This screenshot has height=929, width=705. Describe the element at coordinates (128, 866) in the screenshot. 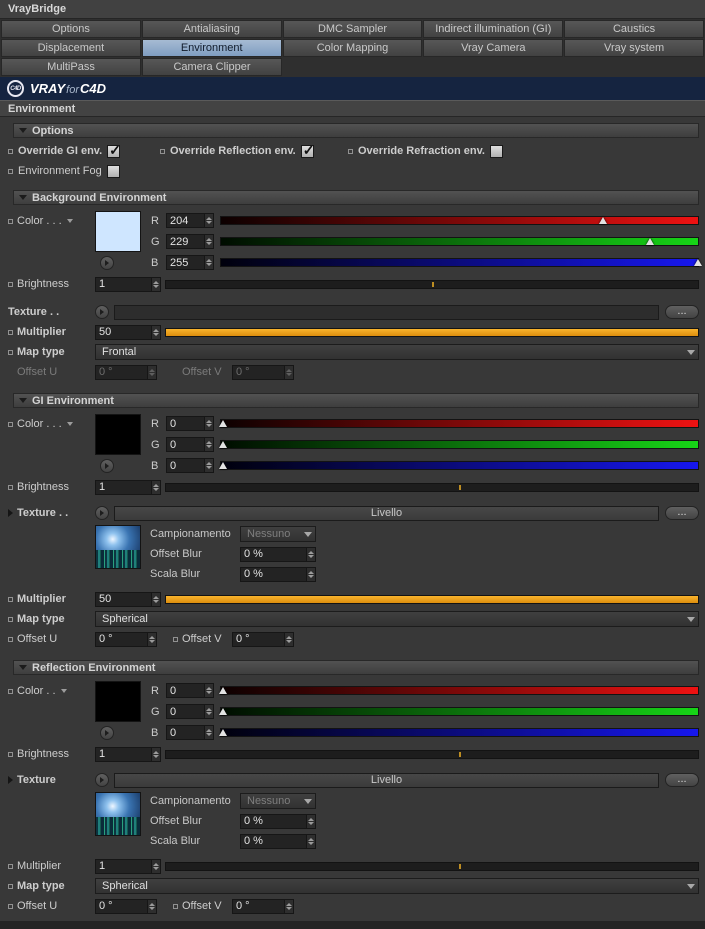

I see `refl-multiplier-field: 1` at that location.